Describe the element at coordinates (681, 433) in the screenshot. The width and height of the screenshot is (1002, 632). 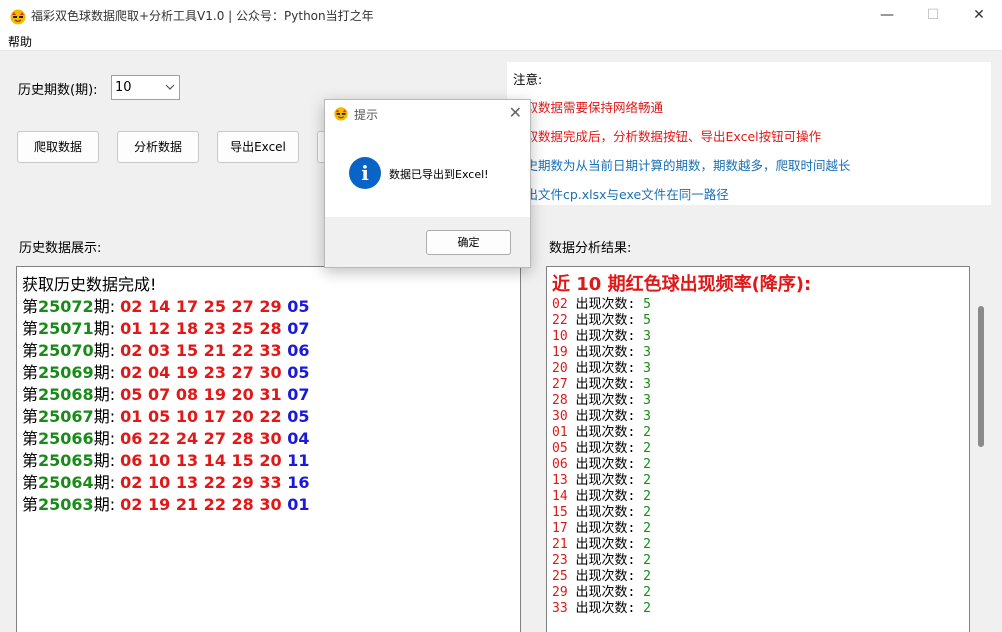
I see `frequency-row: 01 出现次数: 2` at that location.